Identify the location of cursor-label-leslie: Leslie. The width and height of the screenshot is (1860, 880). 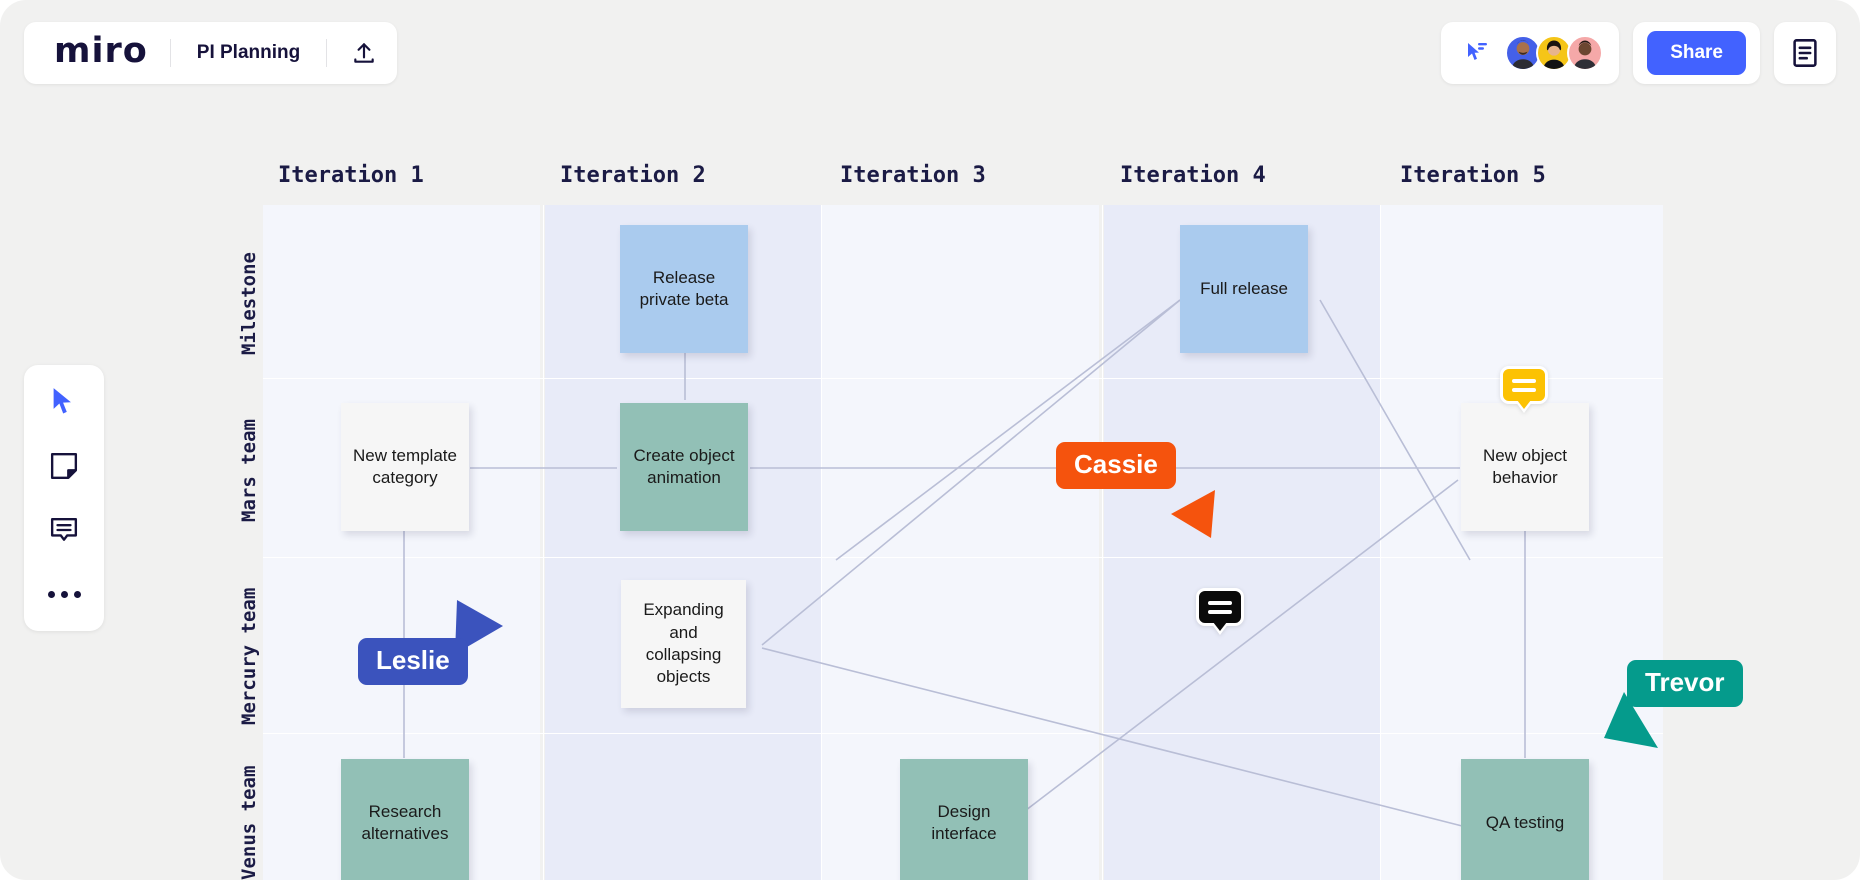
(413, 661).